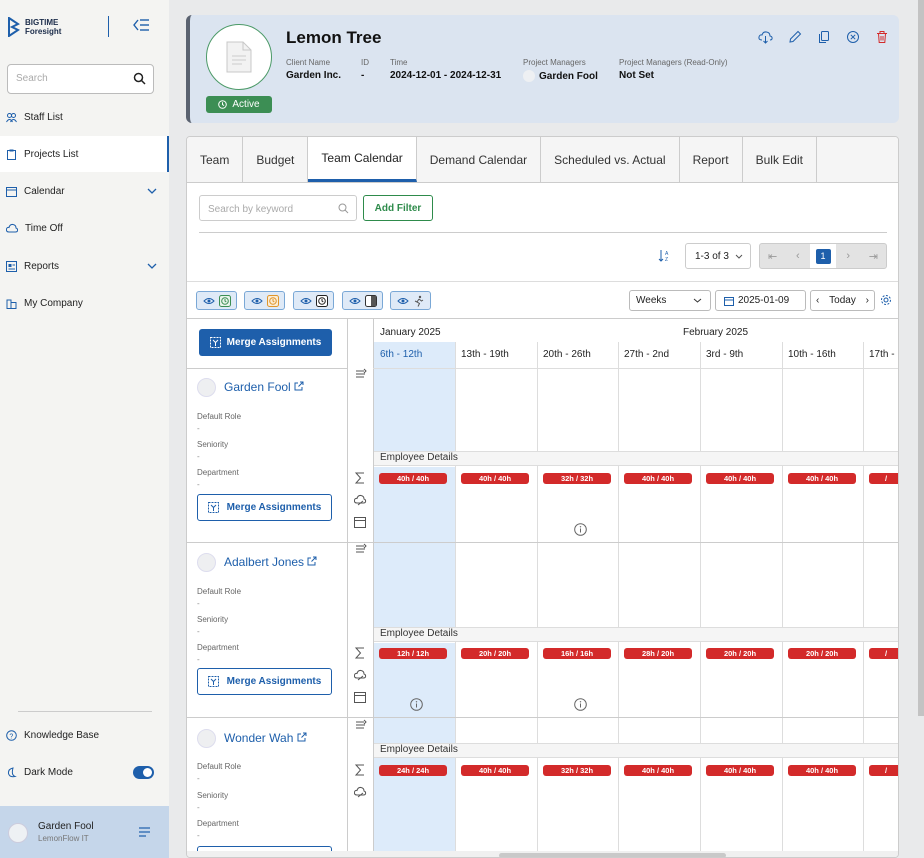 The width and height of the screenshot is (924, 858). What do you see at coordinates (84, 154) in the screenshot?
I see `sidebar-item-projects-list: Projects List` at bounding box center [84, 154].